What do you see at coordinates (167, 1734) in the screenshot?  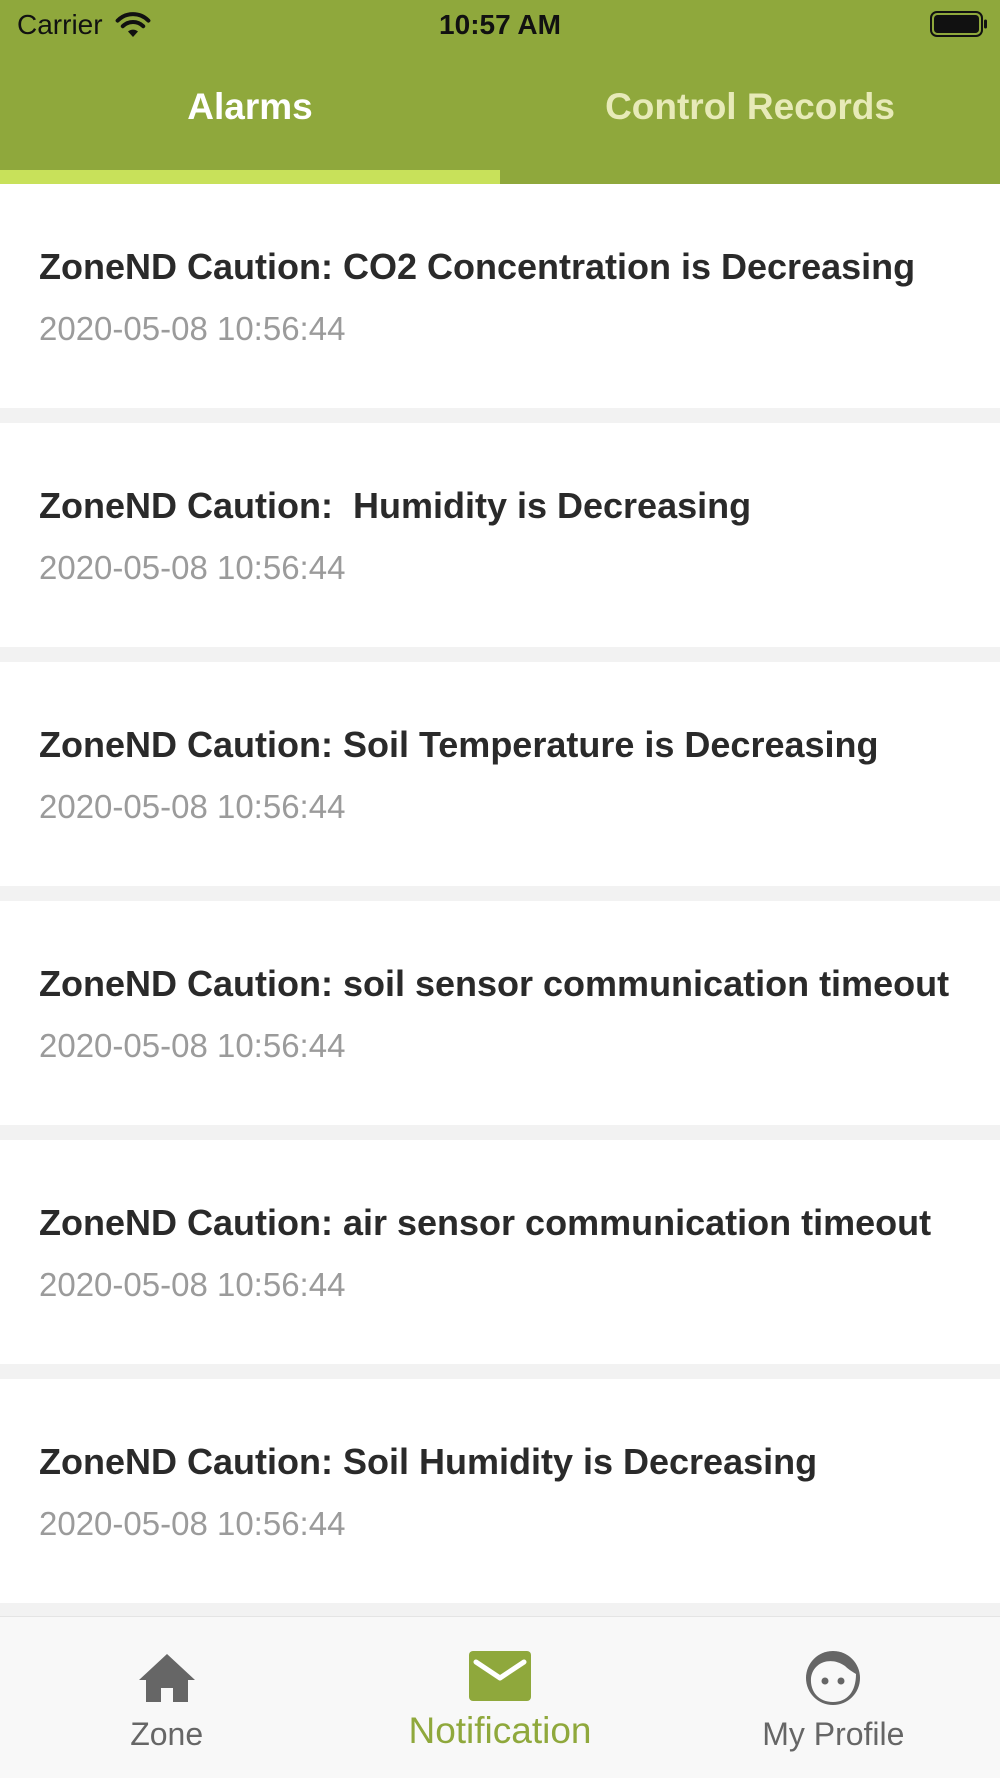 I see `tabbar-label-zone: Zone` at bounding box center [167, 1734].